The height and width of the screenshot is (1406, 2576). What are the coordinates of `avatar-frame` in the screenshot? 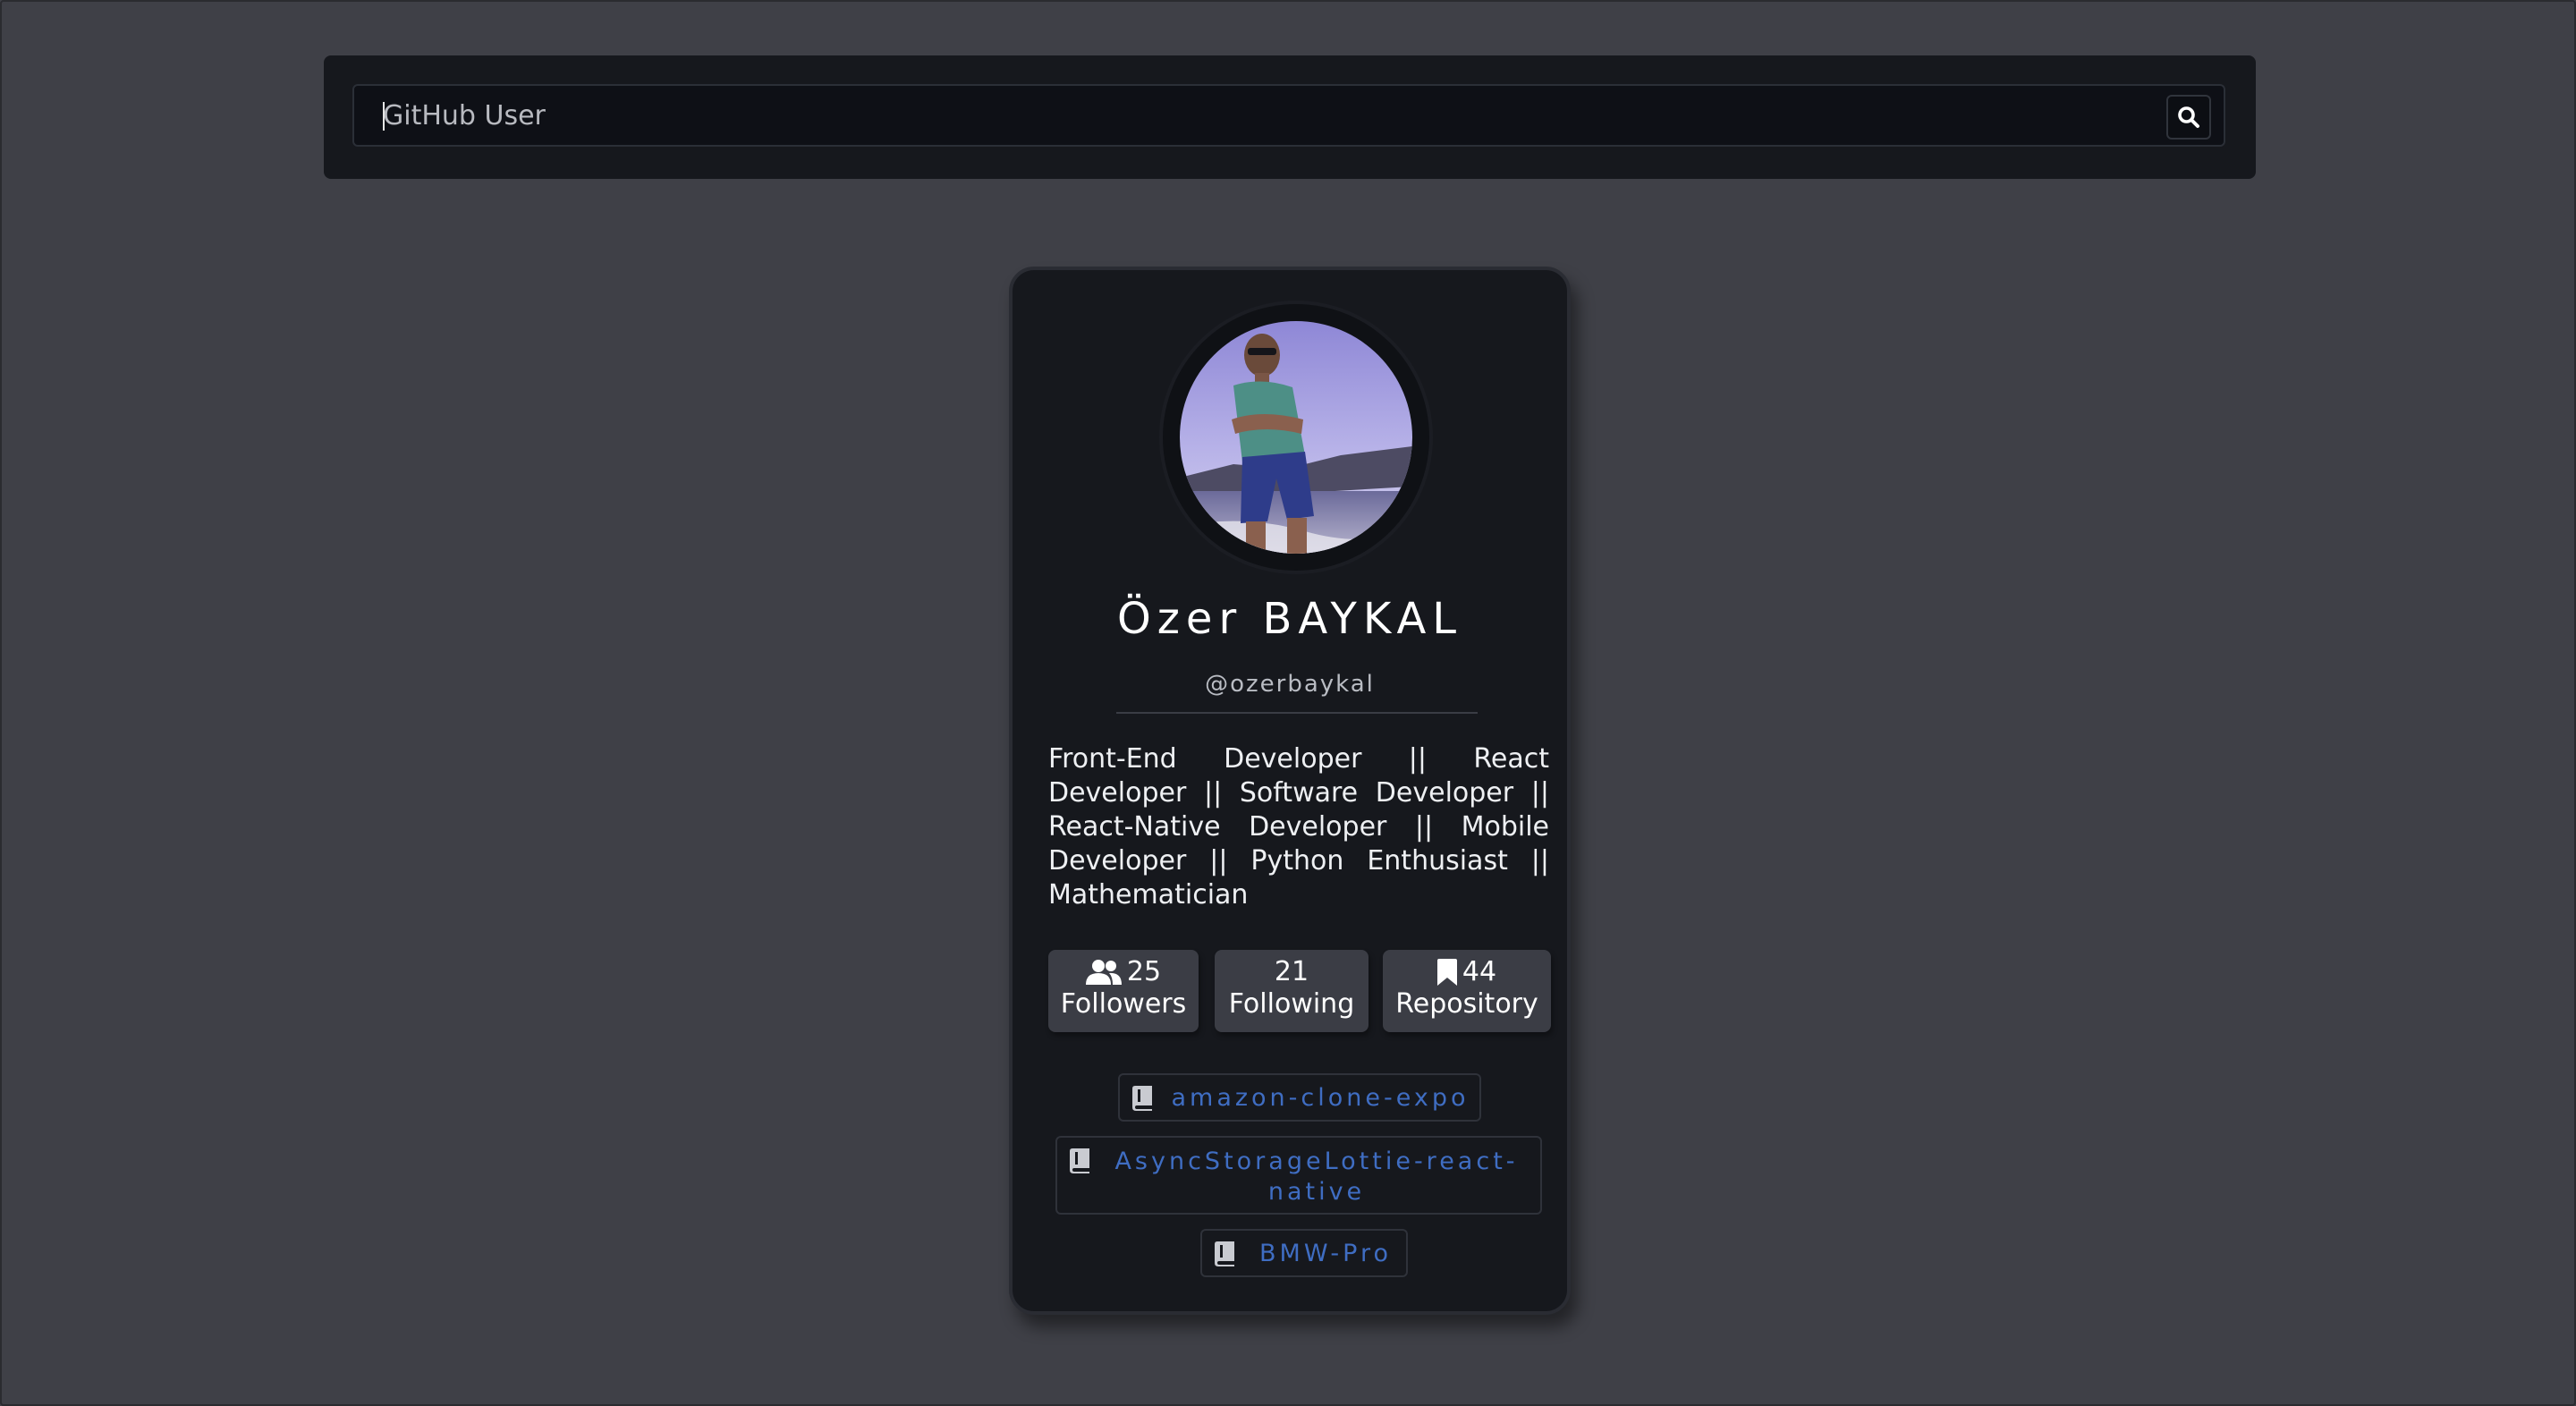 It's located at (1296, 438).